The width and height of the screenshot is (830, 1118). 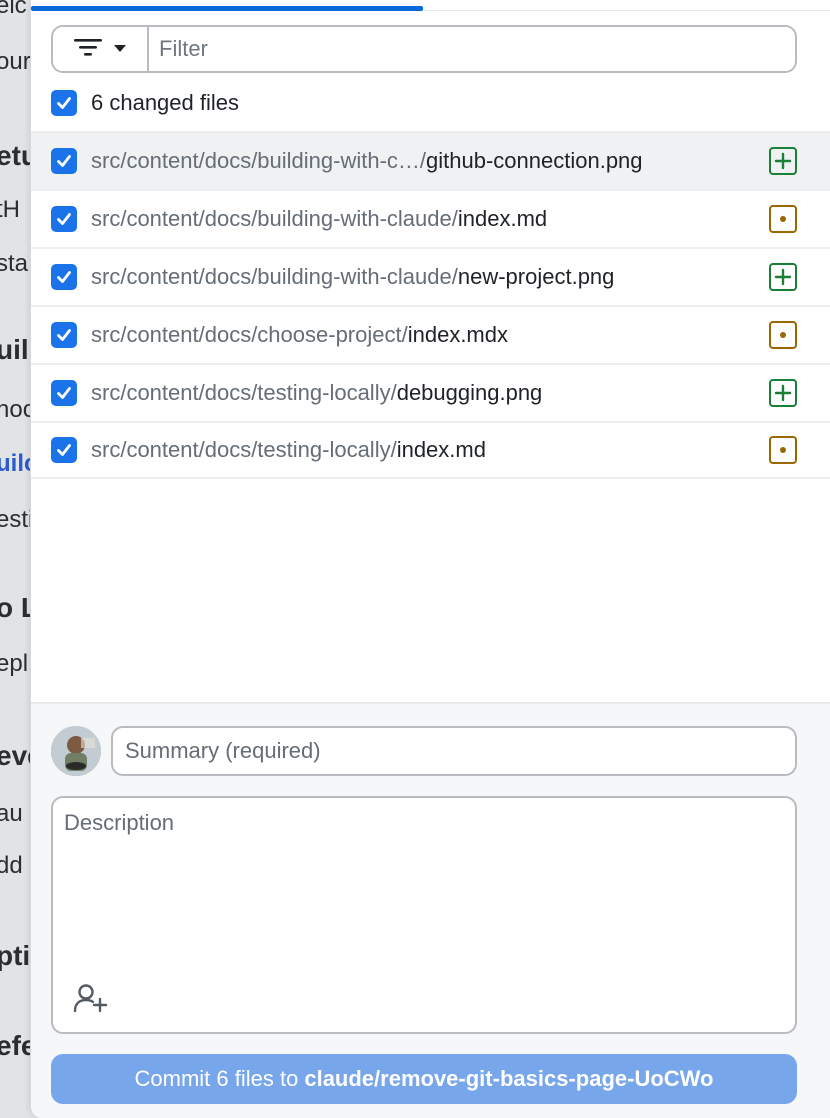 What do you see at coordinates (10, 209) in the screenshot?
I see `background-text-fragment: tH` at bounding box center [10, 209].